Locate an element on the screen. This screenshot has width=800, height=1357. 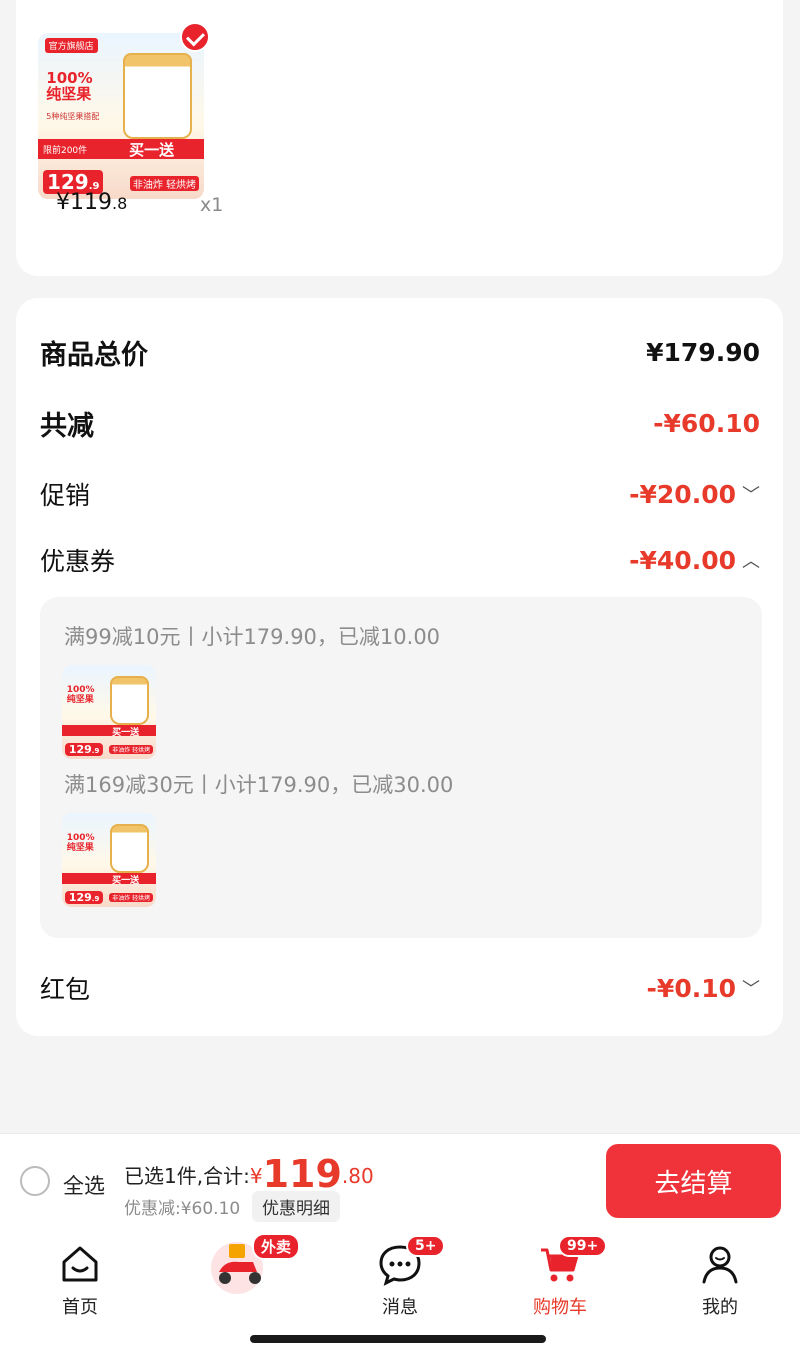
promo-label: 促销 is located at coordinates (65, 495).